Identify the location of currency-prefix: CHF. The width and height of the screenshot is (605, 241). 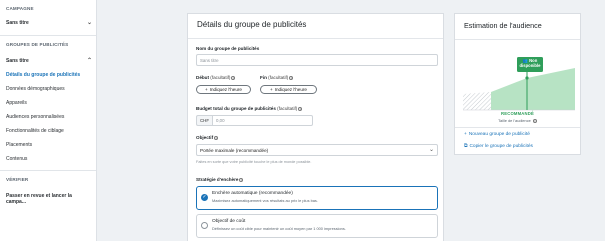
(204, 120).